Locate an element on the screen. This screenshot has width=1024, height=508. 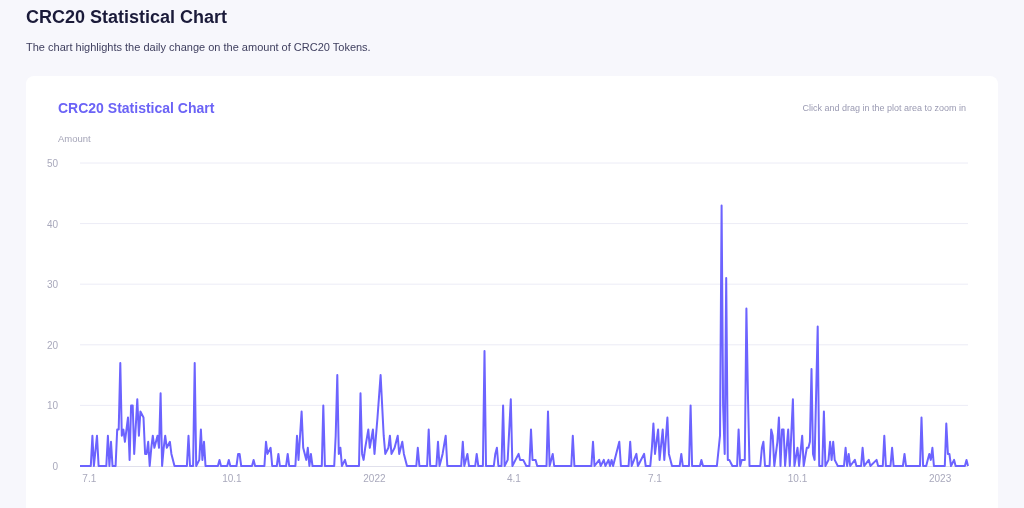
y-tick-label: 0 is located at coordinates (55, 466).